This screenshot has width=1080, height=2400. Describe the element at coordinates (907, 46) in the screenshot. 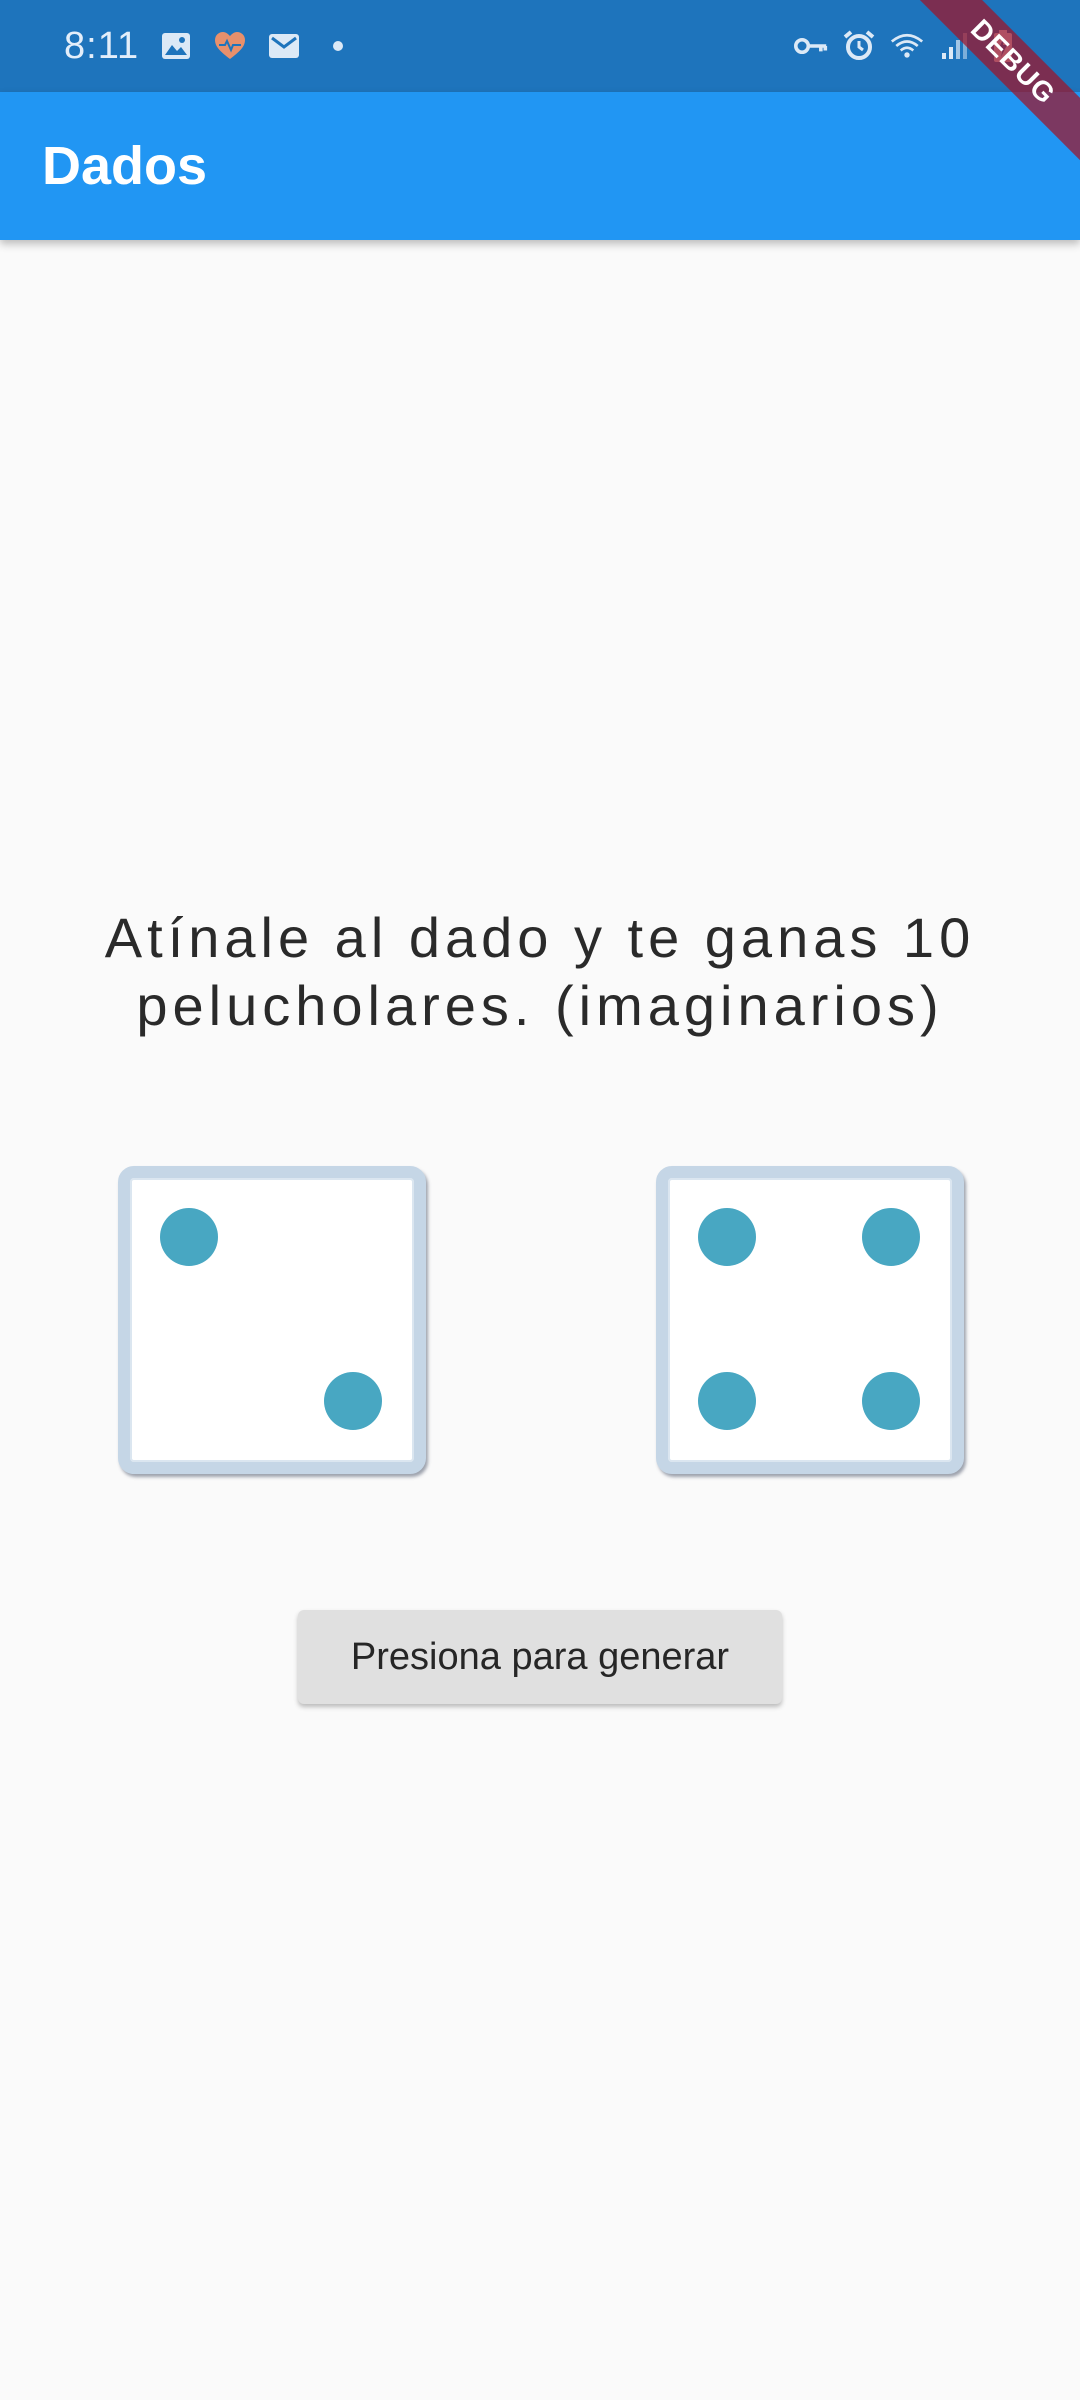

I see `wifi-icon` at that location.